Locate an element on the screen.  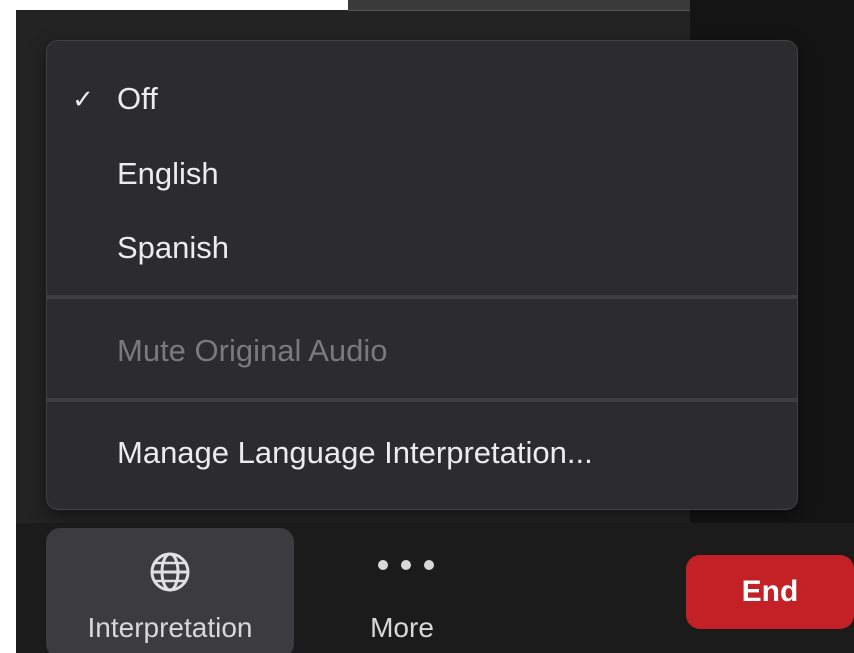
checkmark-icon: ✓ is located at coordinates (83, 98).